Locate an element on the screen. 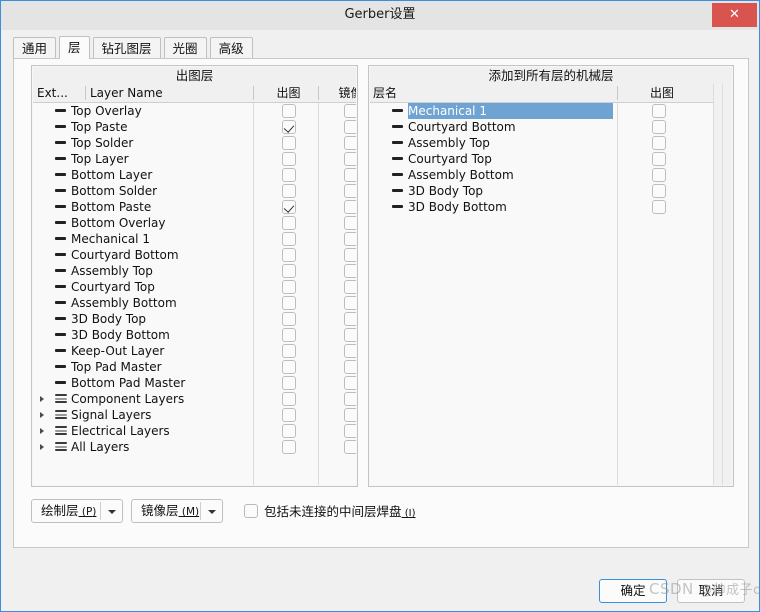  layer-name: Assembly Top is located at coordinates (112, 271).